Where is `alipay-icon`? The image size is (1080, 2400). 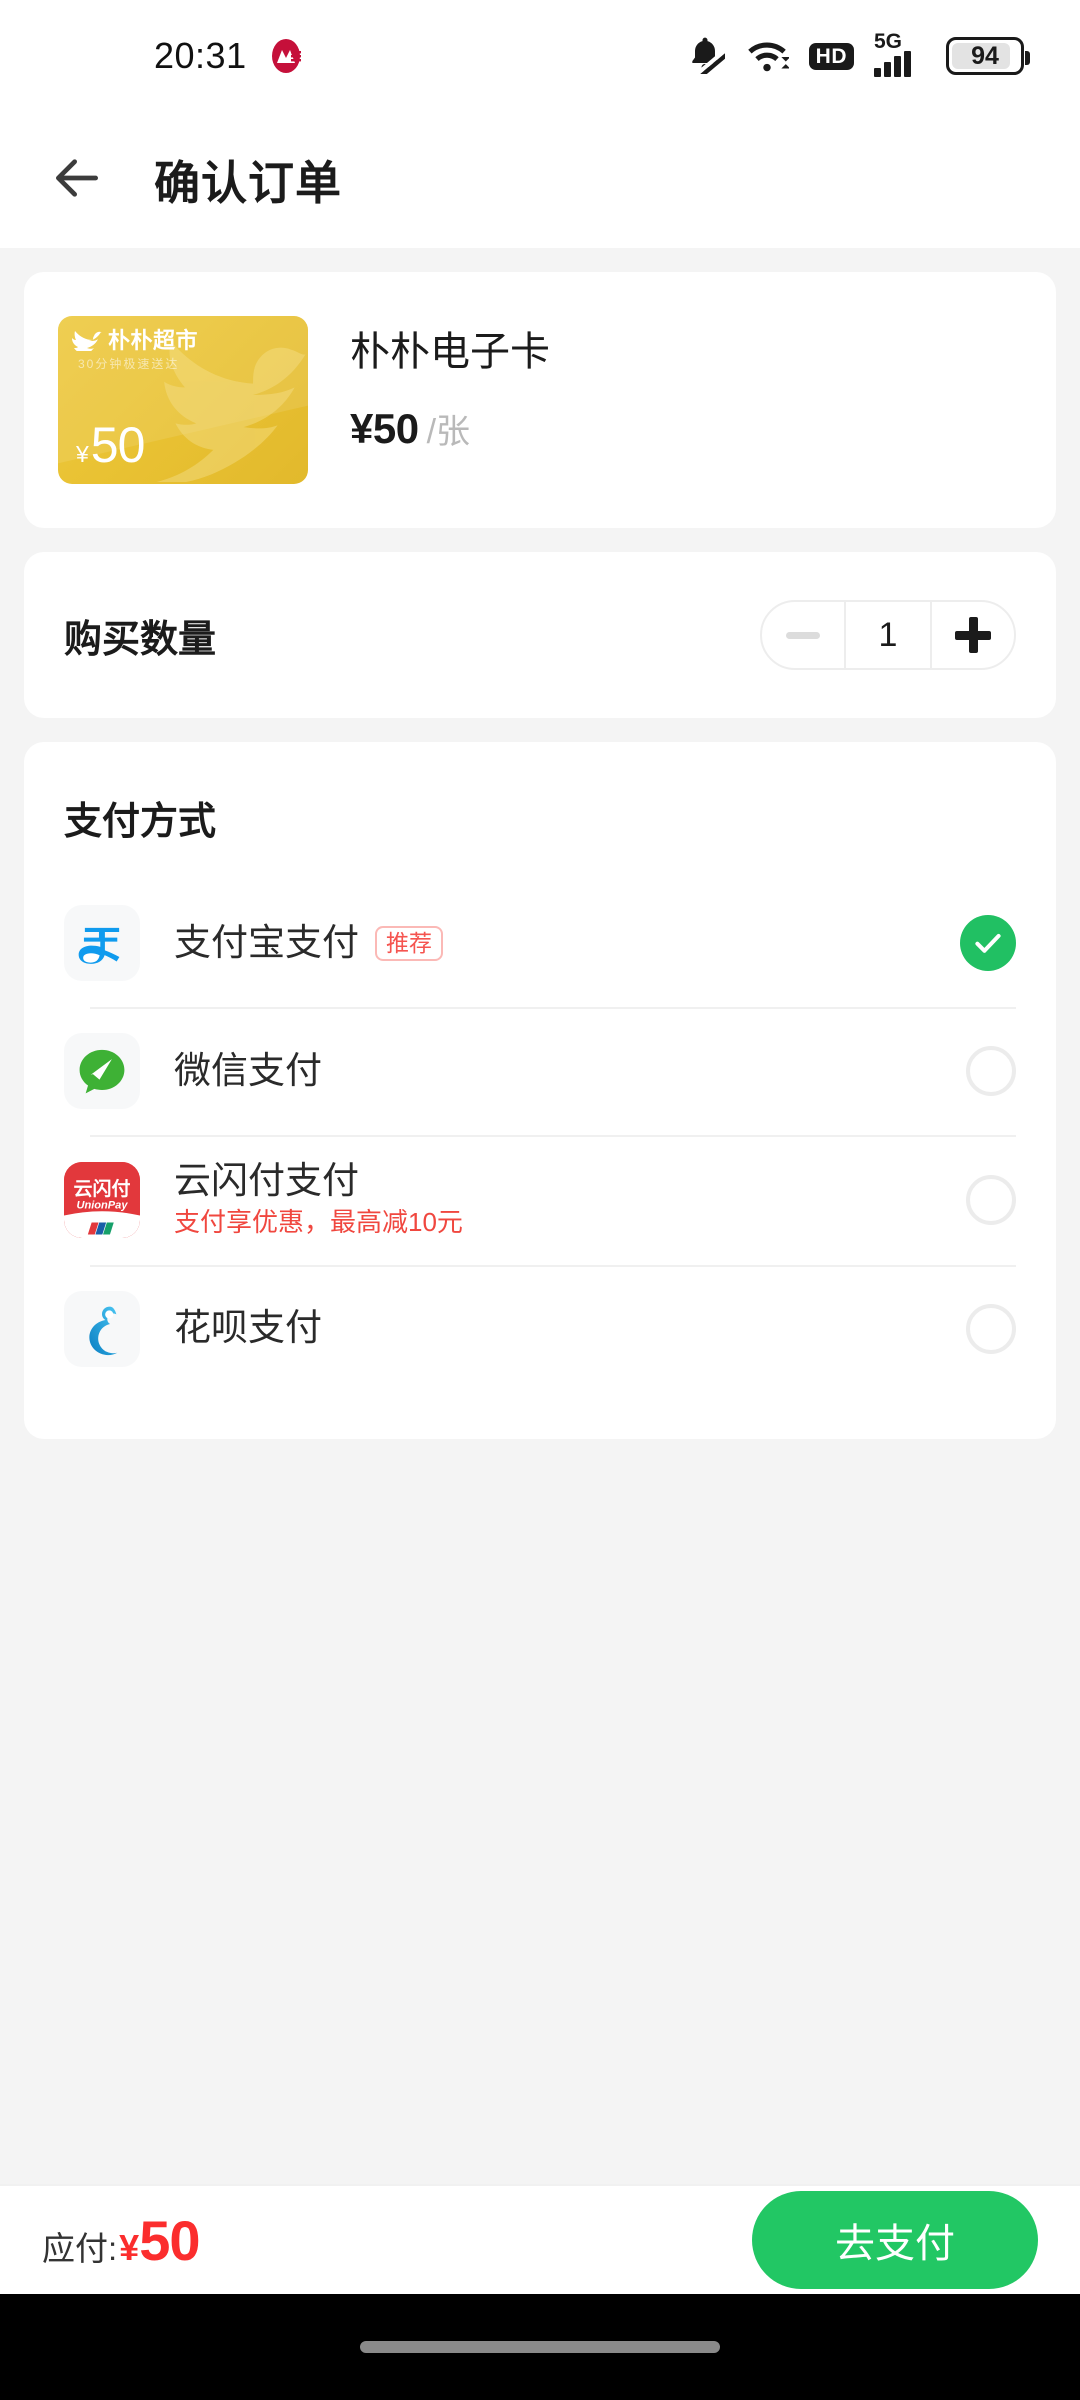 alipay-icon is located at coordinates (102, 943).